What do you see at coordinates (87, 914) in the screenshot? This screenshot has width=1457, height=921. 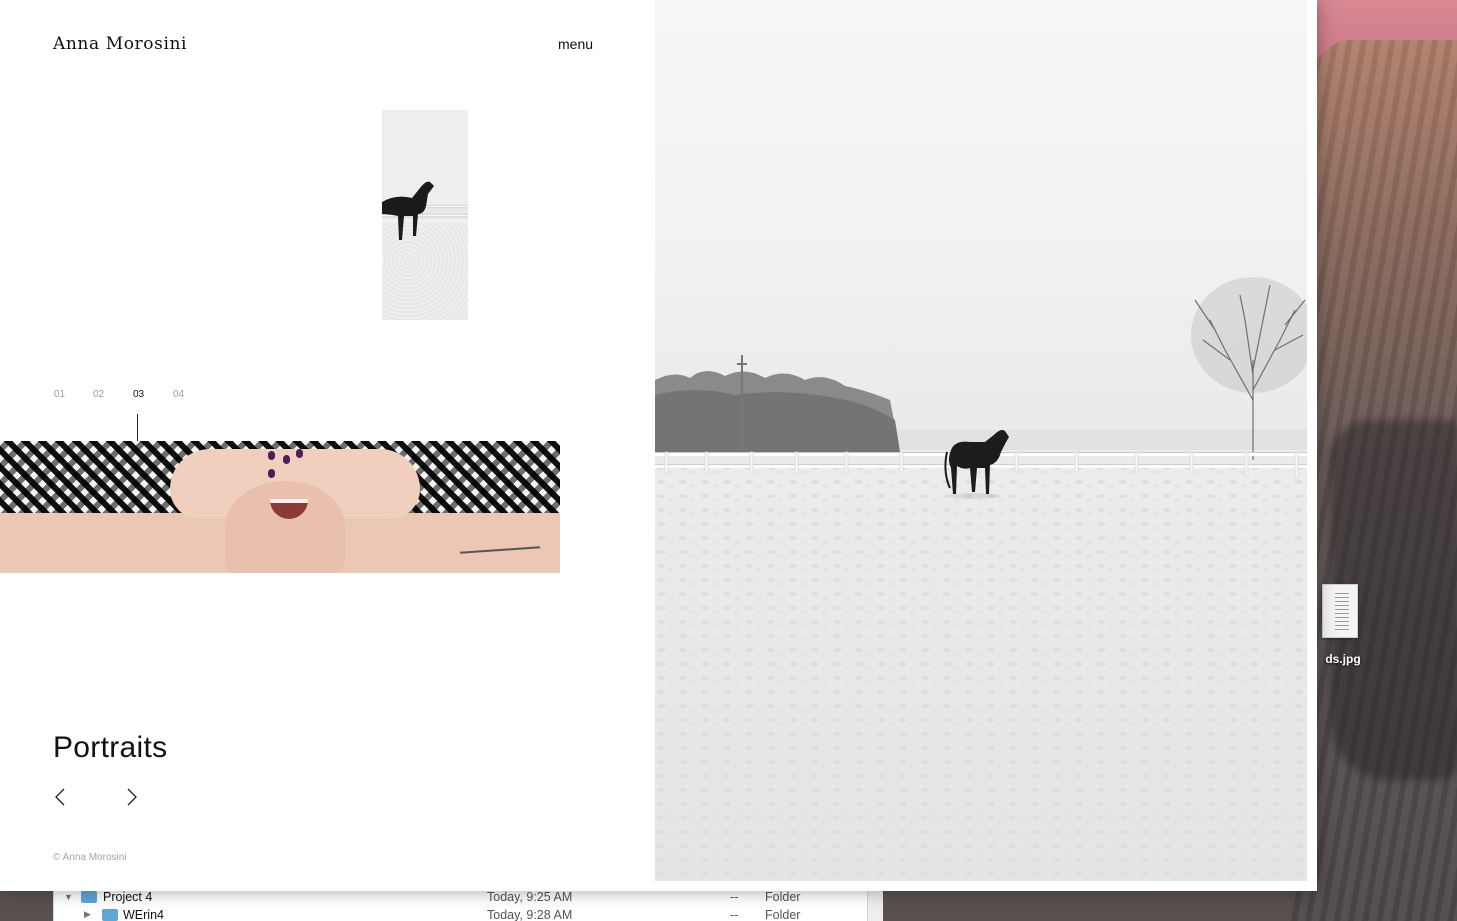 I see `disclosure-closed-icon: ▶` at bounding box center [87, 914].